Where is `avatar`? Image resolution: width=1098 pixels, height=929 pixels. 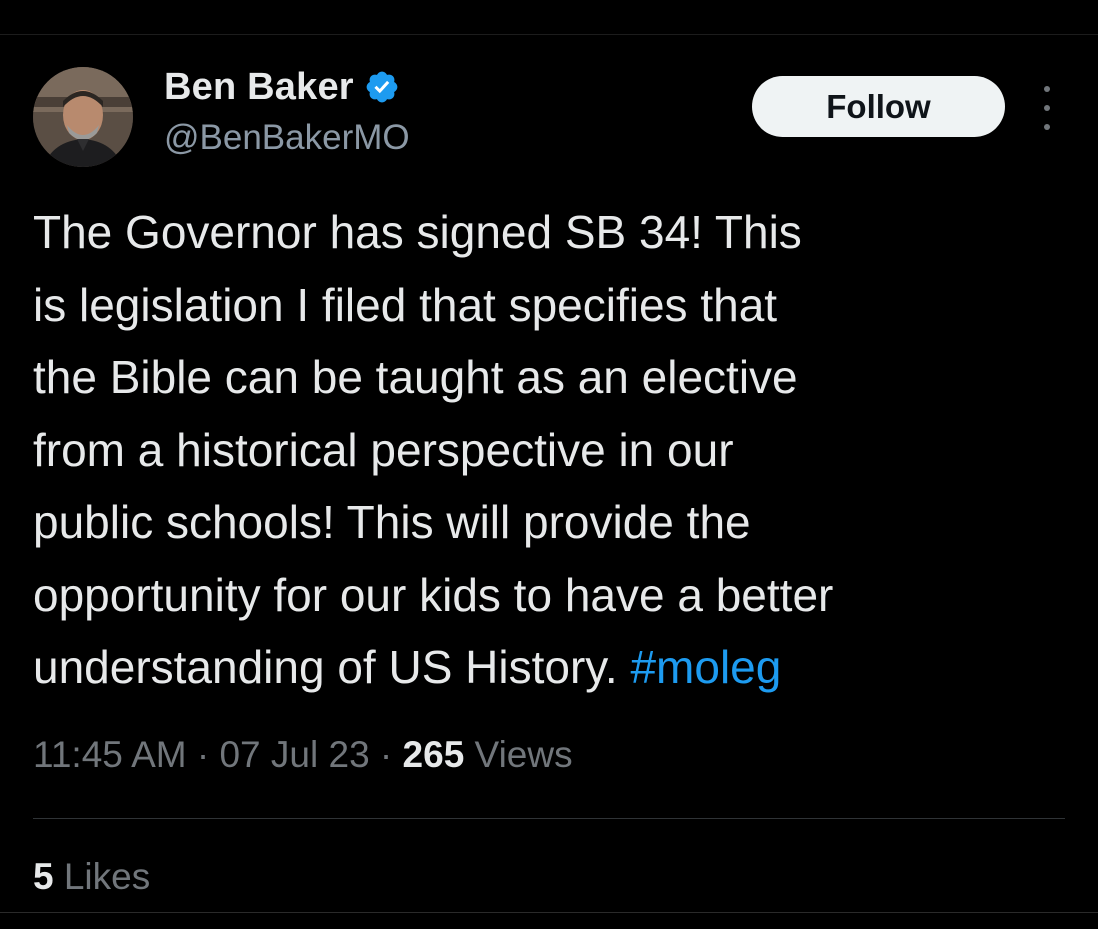
avatar is located at coordinates (83, 117).